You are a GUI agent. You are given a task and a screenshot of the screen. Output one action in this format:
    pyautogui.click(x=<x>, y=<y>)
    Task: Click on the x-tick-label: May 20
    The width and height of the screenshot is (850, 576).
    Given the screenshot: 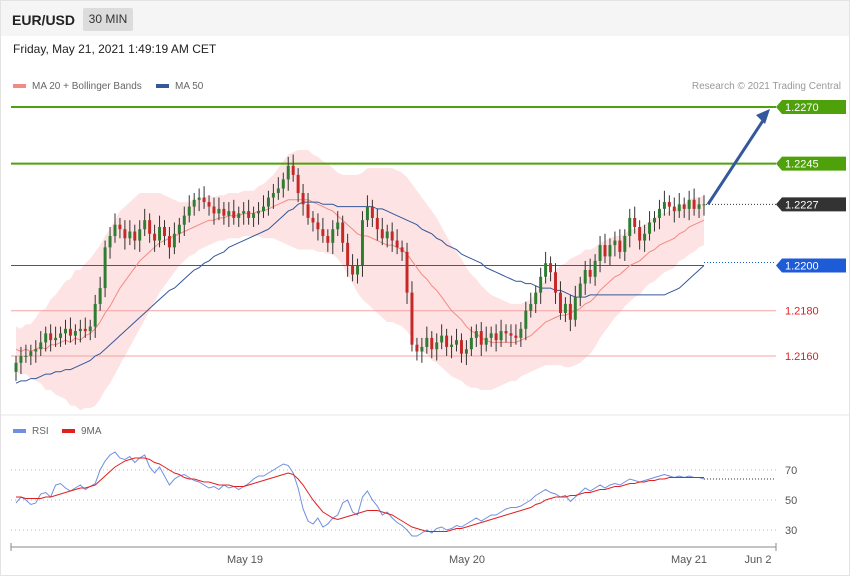 What is the action you would take?
    pyautogui.click(x=467, y=560)
    